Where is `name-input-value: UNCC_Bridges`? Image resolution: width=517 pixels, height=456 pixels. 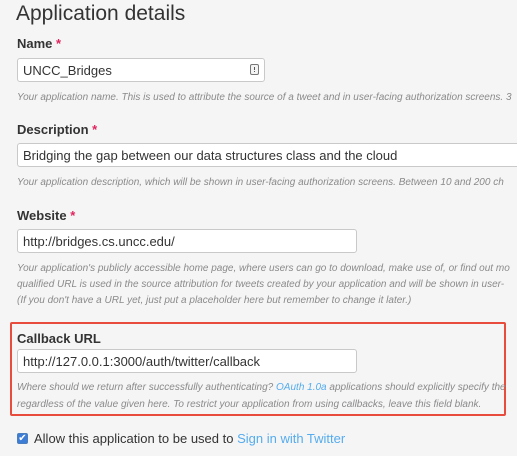
name-input-value: UNCC_Bridges is located at coordinates (67, 70).